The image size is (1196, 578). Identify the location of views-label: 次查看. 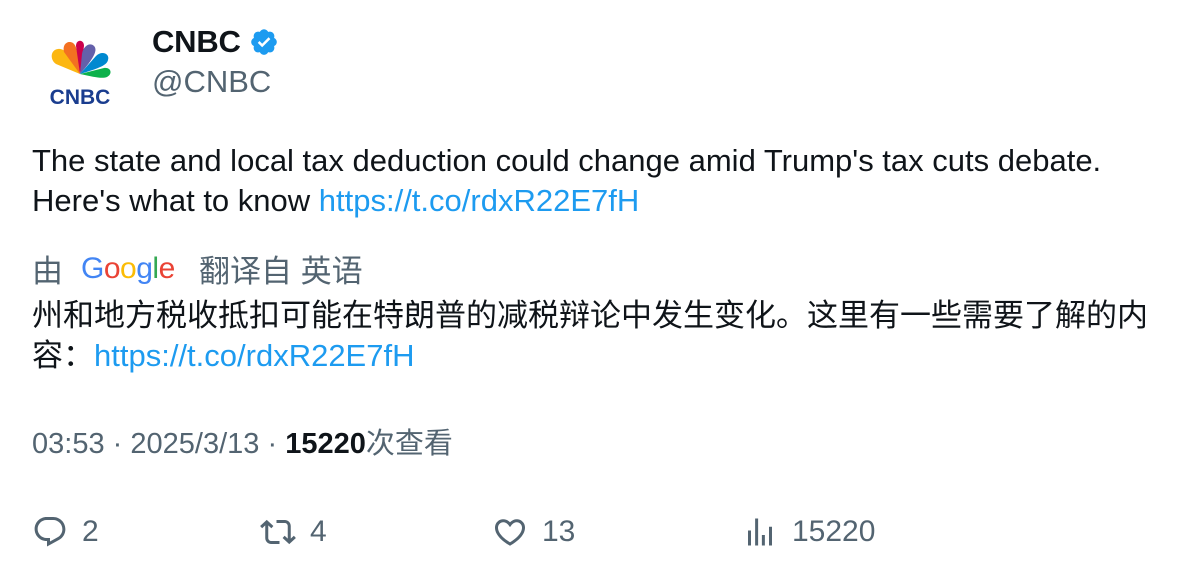
(409, 444).